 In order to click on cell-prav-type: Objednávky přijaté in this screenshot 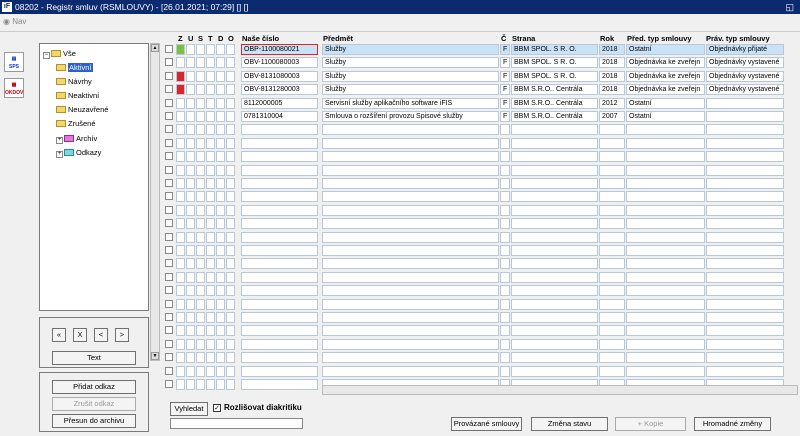, I will do `click(745, 49)`.